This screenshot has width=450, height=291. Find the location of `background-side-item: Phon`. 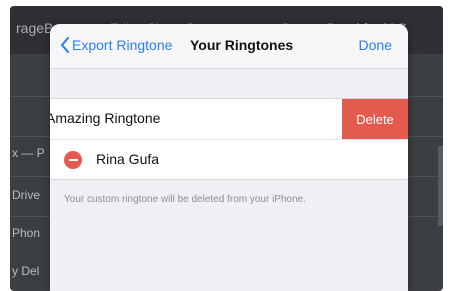

background-side-item: Phon is located at coordinates (26, 233).